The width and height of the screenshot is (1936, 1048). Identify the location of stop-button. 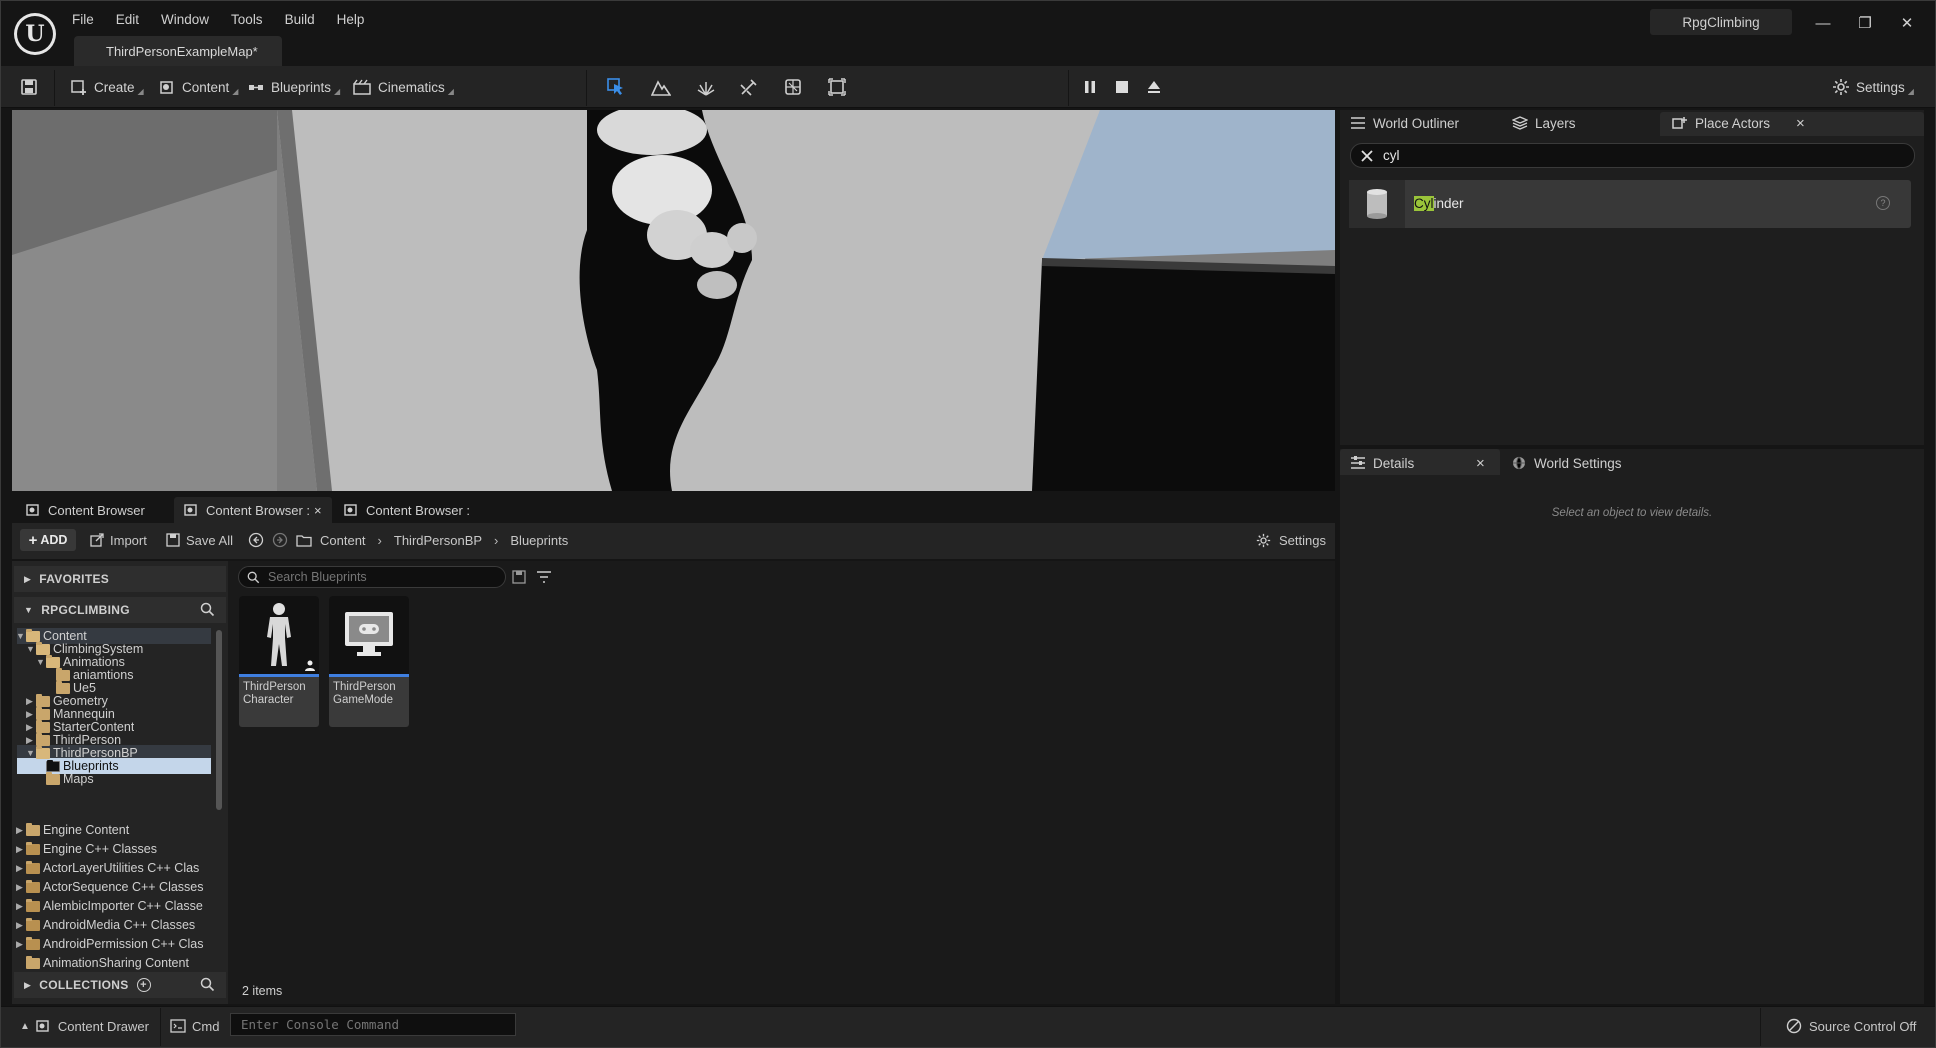
(1125, 87).